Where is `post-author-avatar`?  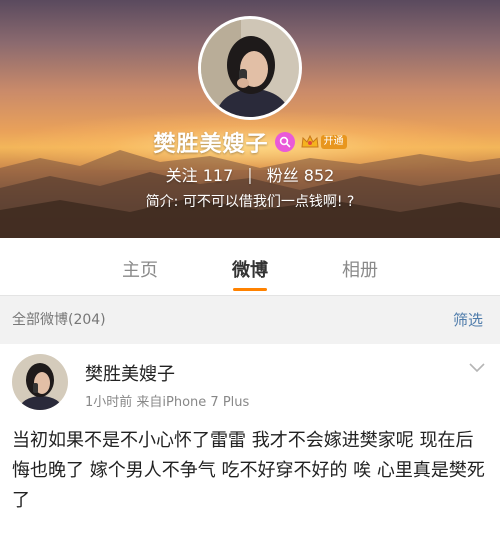 post-author-avatar is located at coordinates (40, 382).